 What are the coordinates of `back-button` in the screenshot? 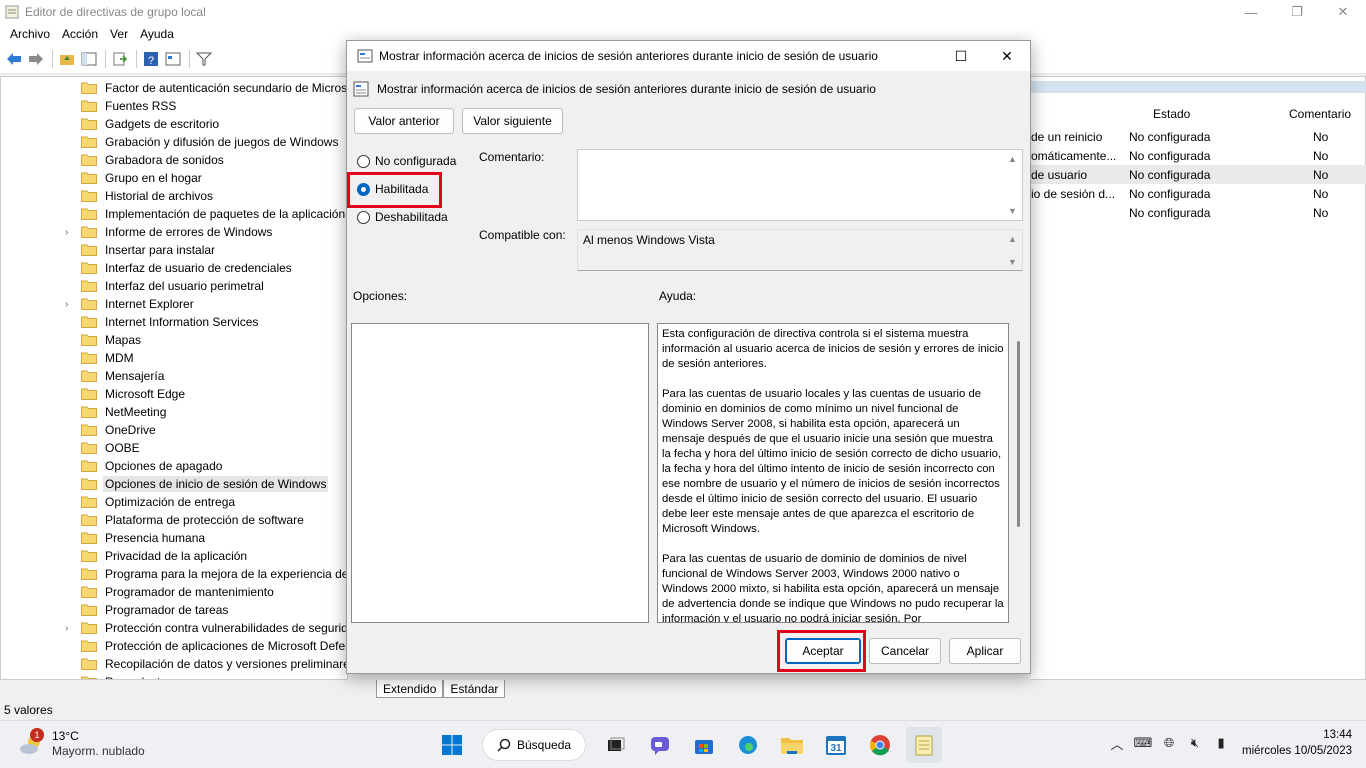 It's located at (14, 59).